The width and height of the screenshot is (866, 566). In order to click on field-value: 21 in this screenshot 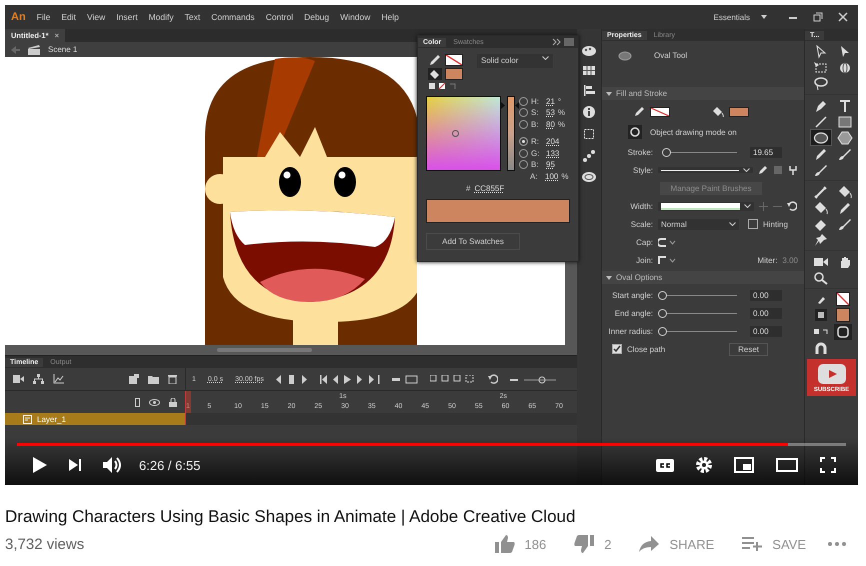, I will do `click(550, 101)`.